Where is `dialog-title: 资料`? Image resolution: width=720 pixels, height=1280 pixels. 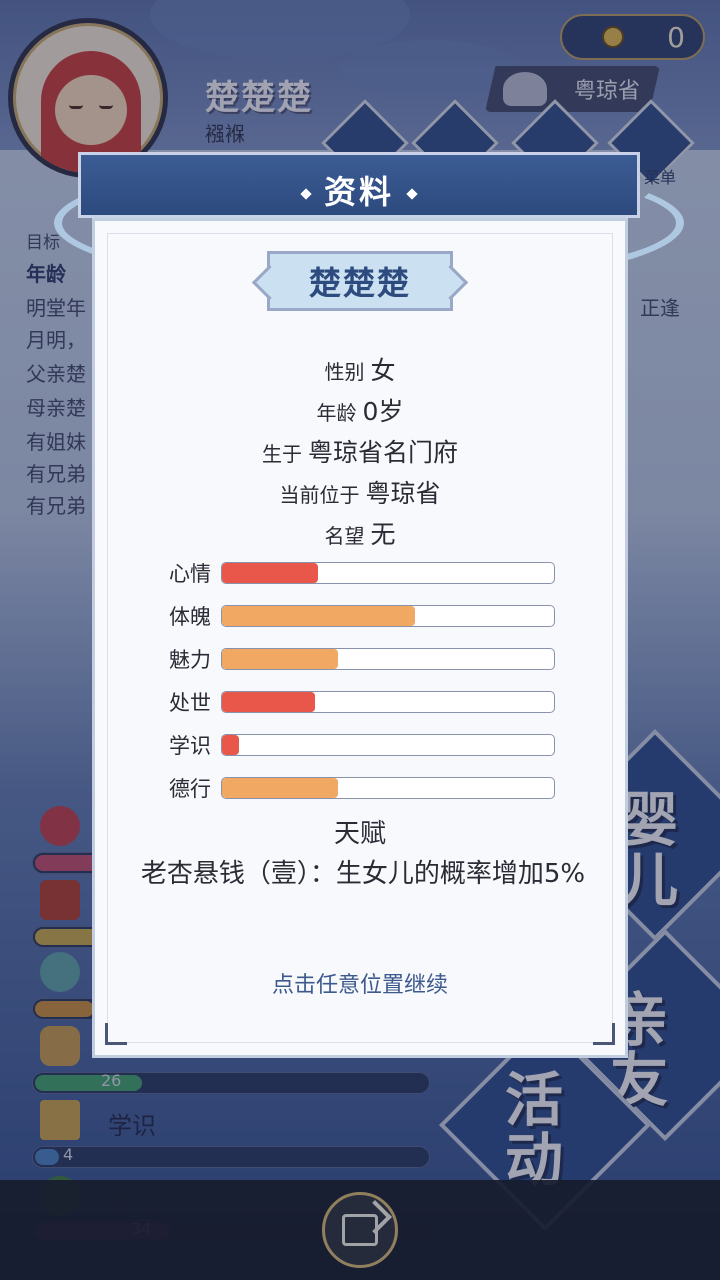
dialog-title: 资料 is located at coordinates (358, 192).